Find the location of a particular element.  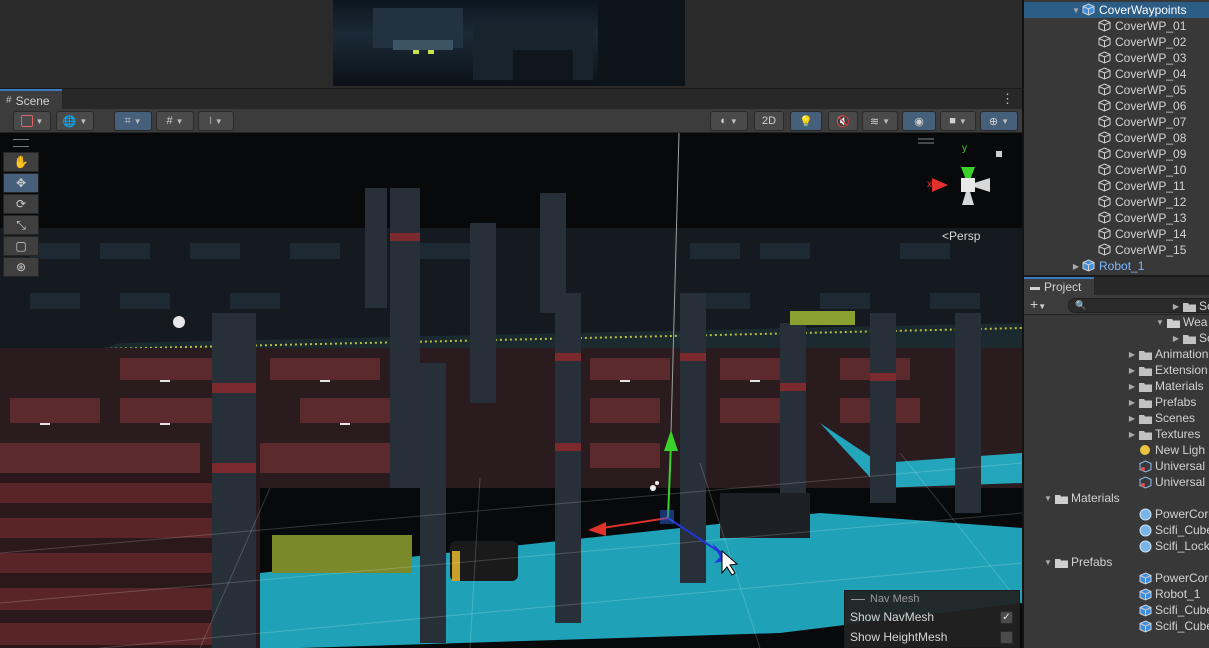

grid-snapping-button: ⌗ ▼ is located at coordinates (133, 121).